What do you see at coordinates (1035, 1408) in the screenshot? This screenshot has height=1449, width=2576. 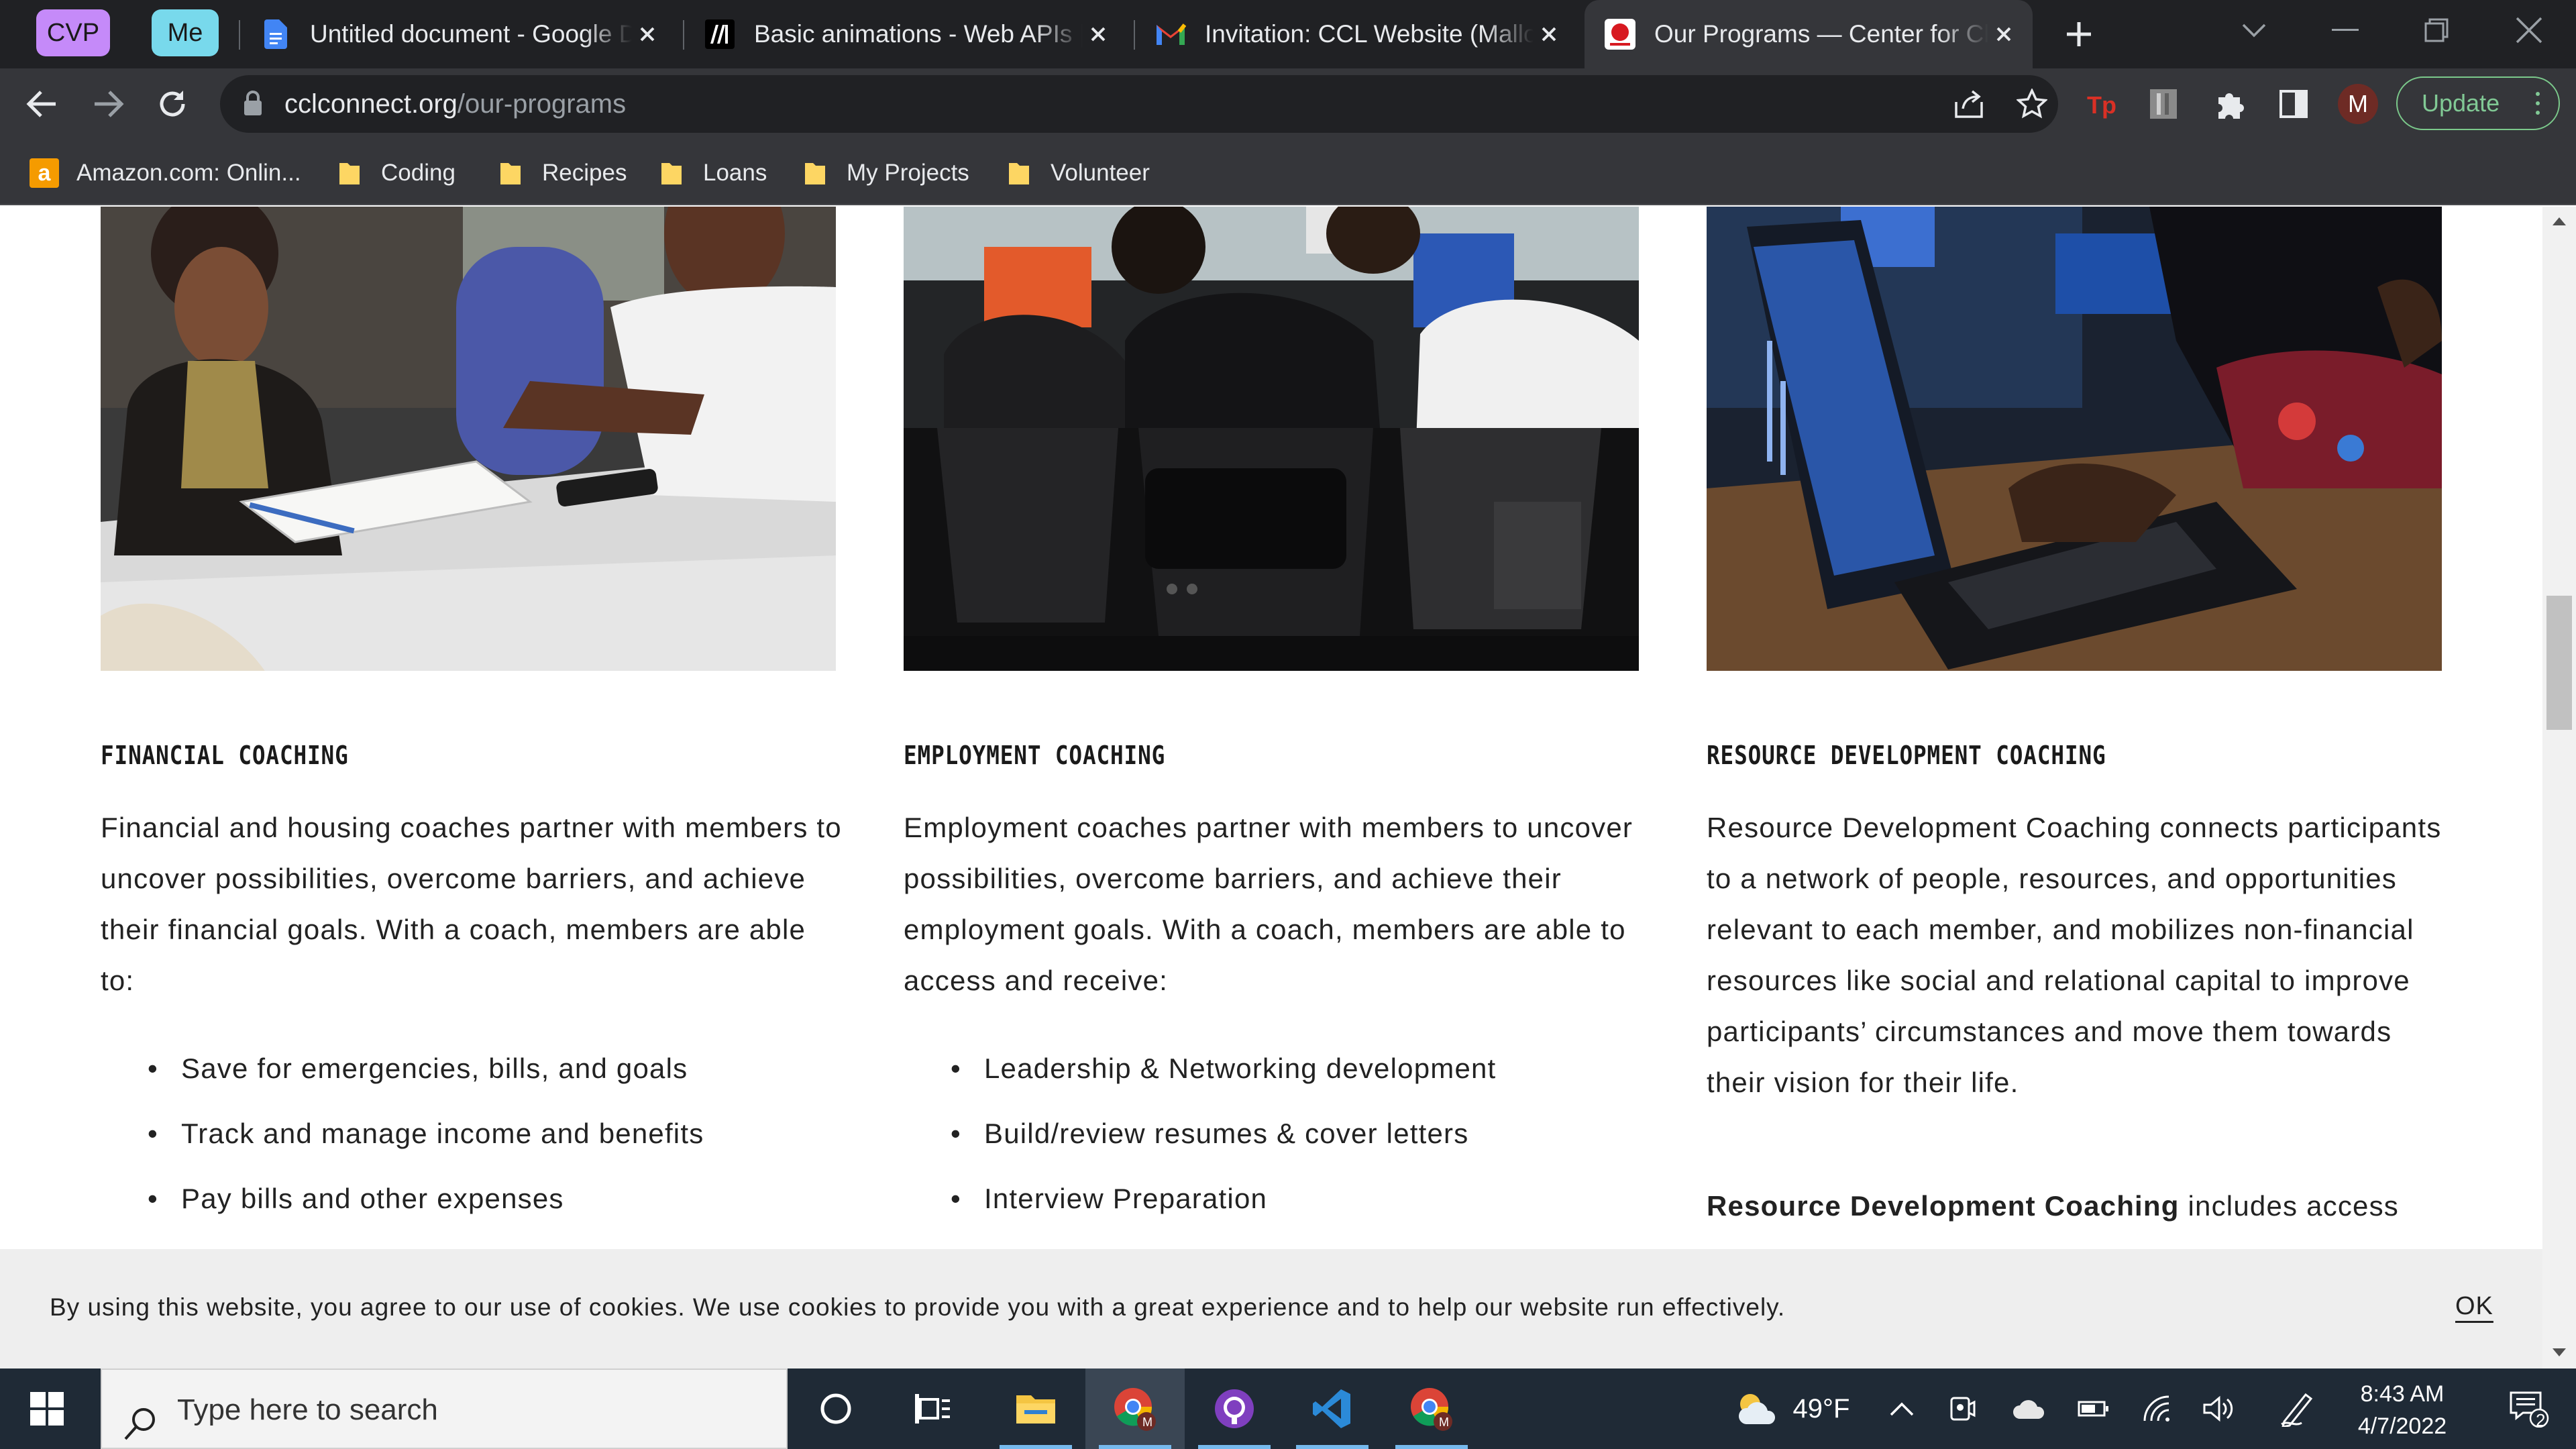 I see `file-explorer-button` at bounding box center [1035, 1408].